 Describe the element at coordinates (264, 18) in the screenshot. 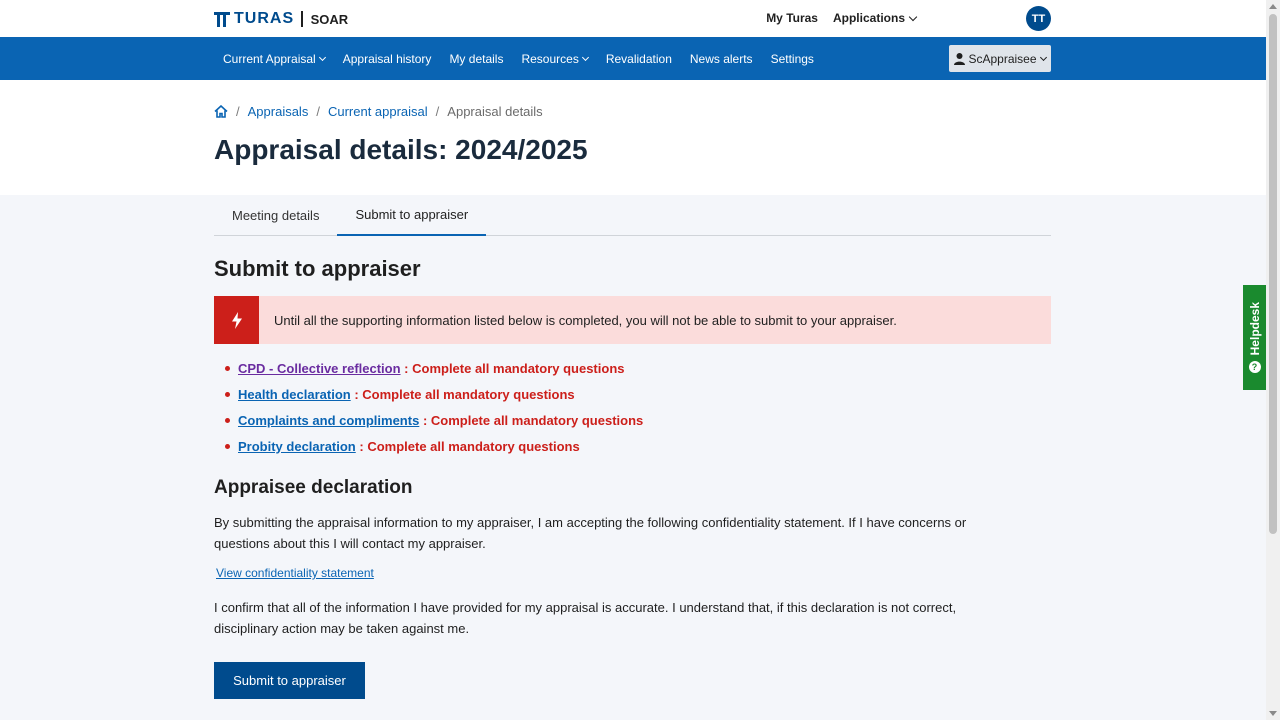

I see `logo-text: TURAS` at that location.